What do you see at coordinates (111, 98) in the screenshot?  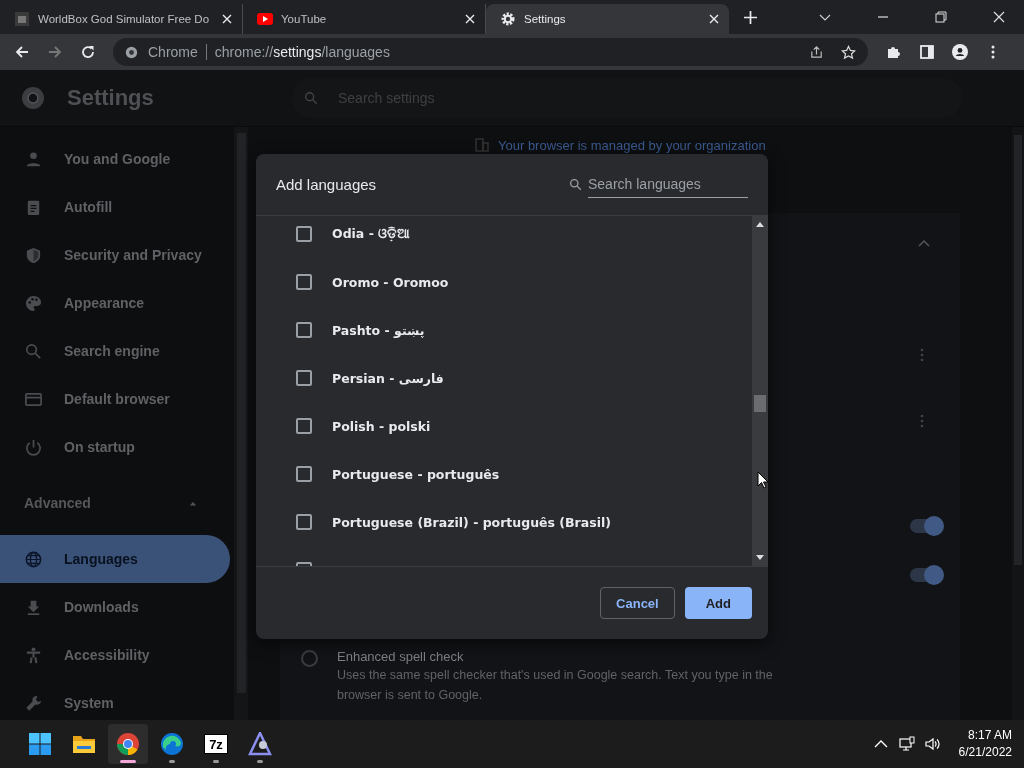 I see `settings-title: Settings` at bounding box center [111, 98].